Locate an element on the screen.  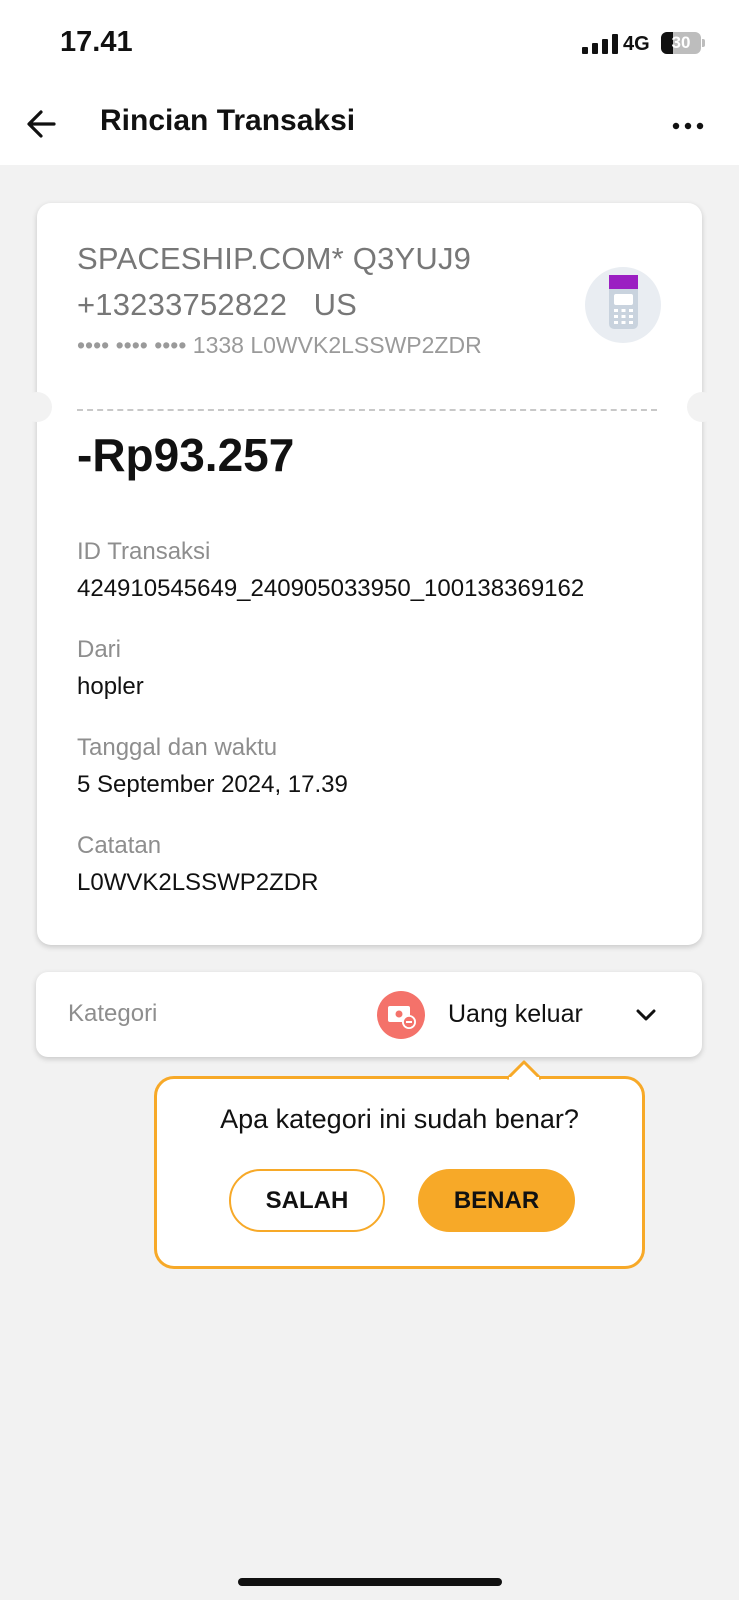
battery-level: 30 is located at coordinates (681, 42).